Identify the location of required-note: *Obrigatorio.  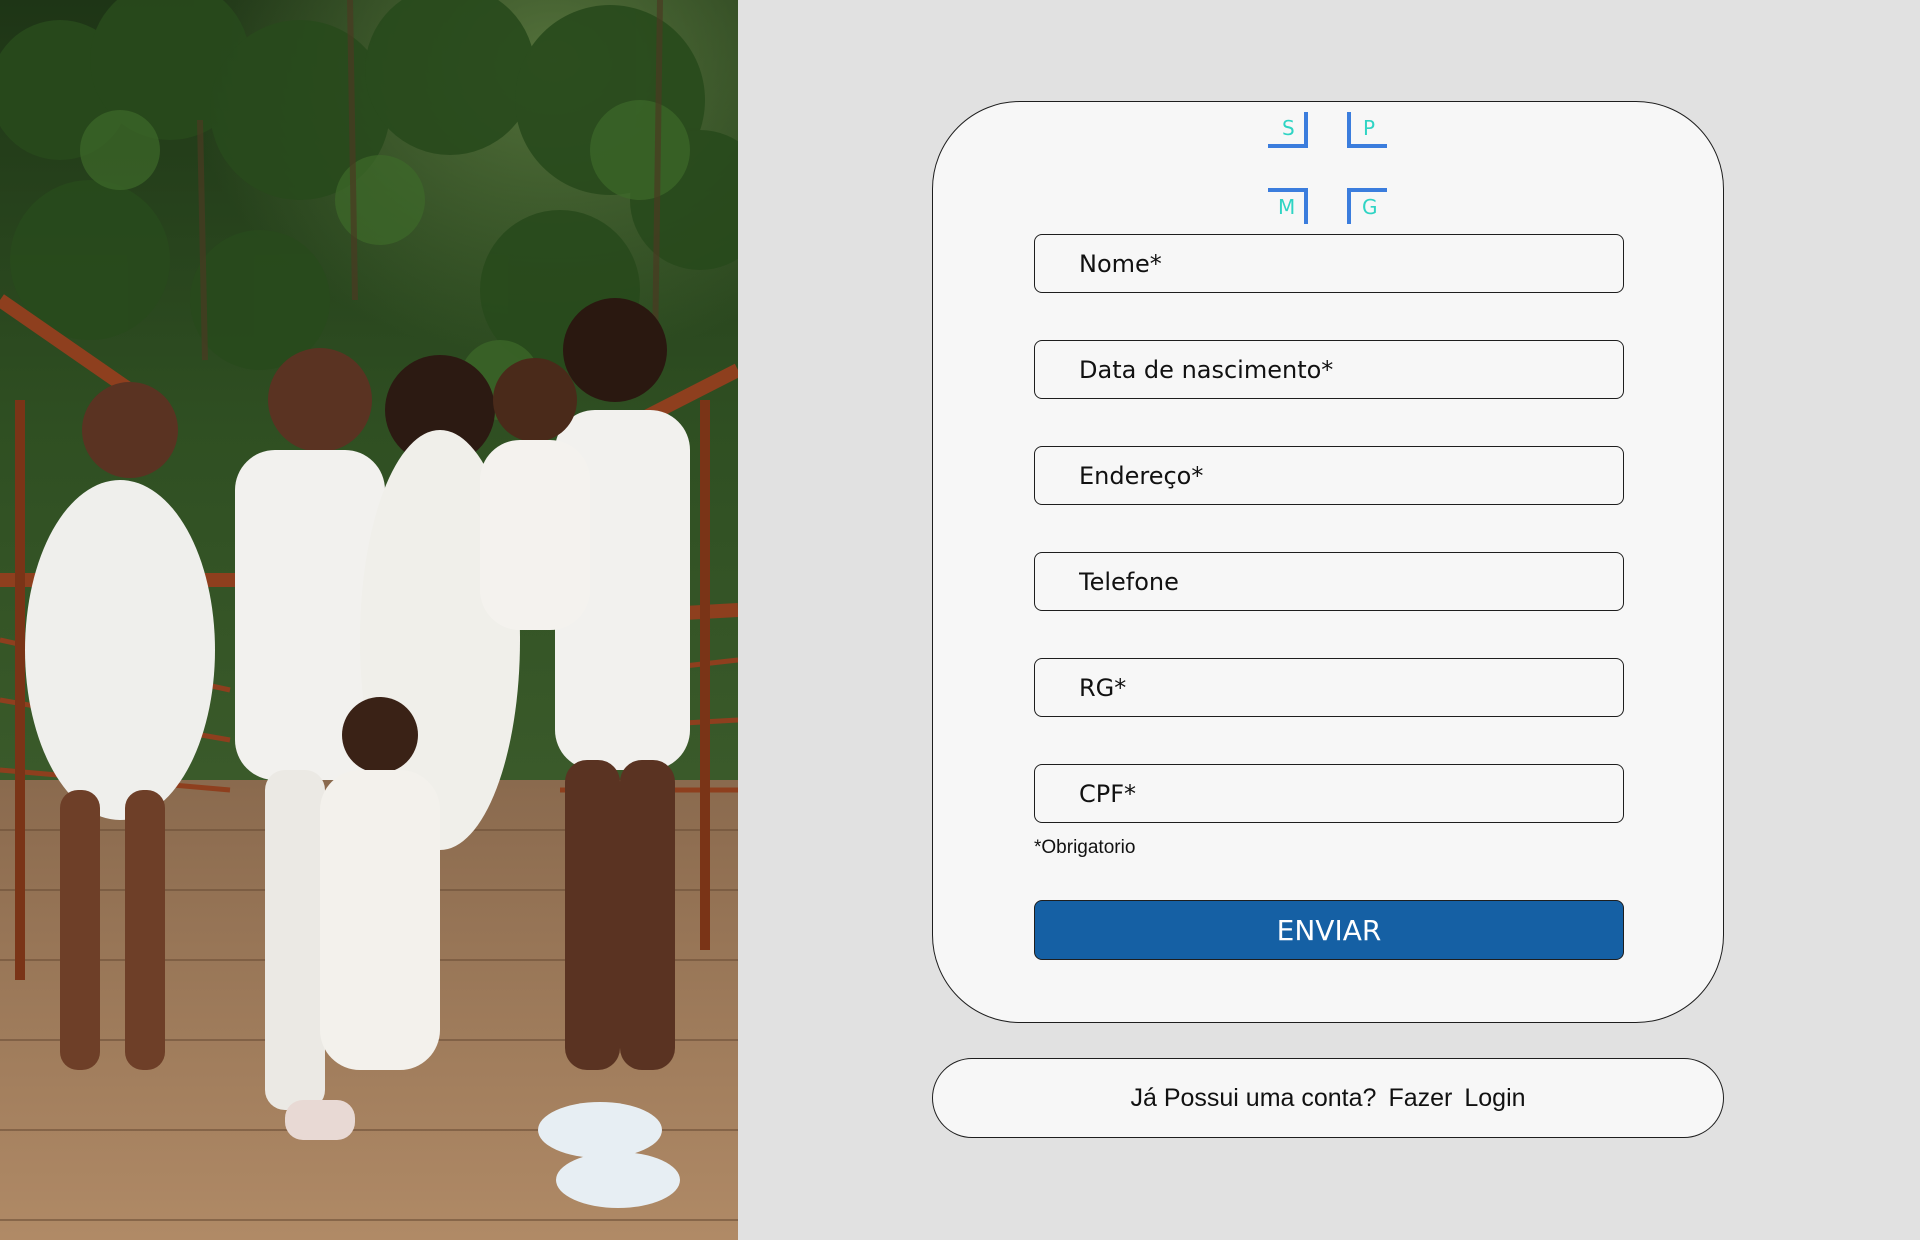
(1085, 847).